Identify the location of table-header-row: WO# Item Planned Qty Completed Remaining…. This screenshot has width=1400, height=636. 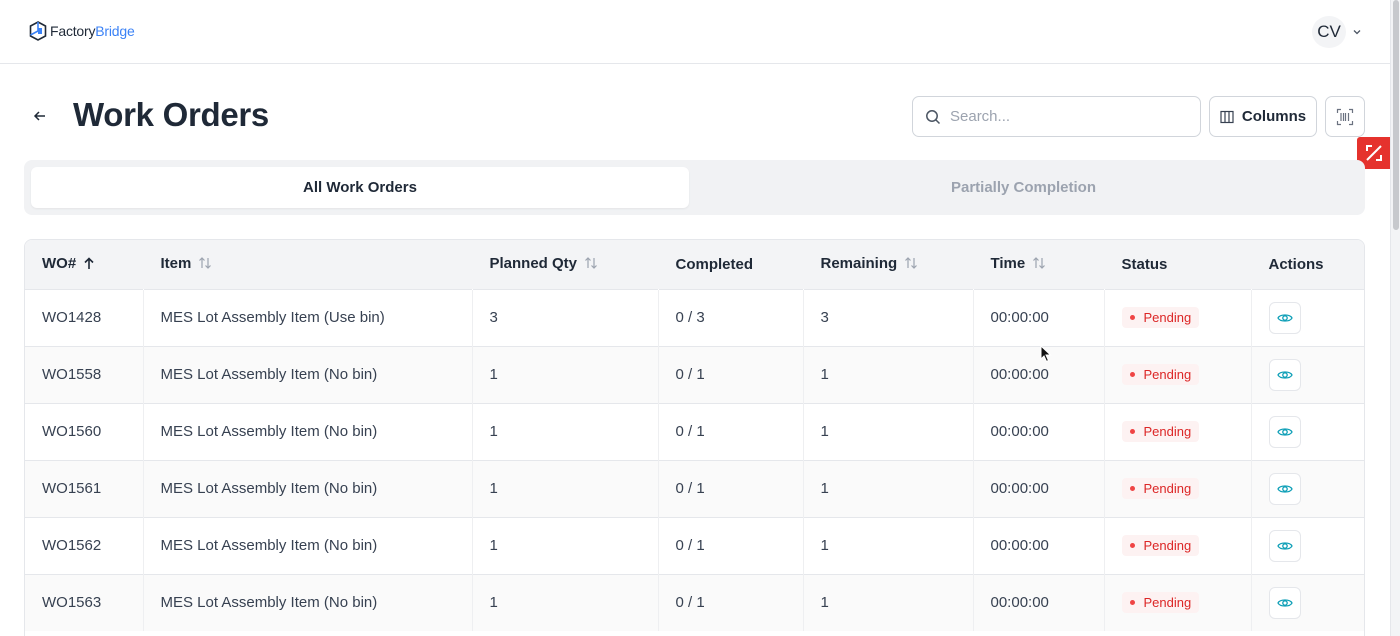
(694, 264).